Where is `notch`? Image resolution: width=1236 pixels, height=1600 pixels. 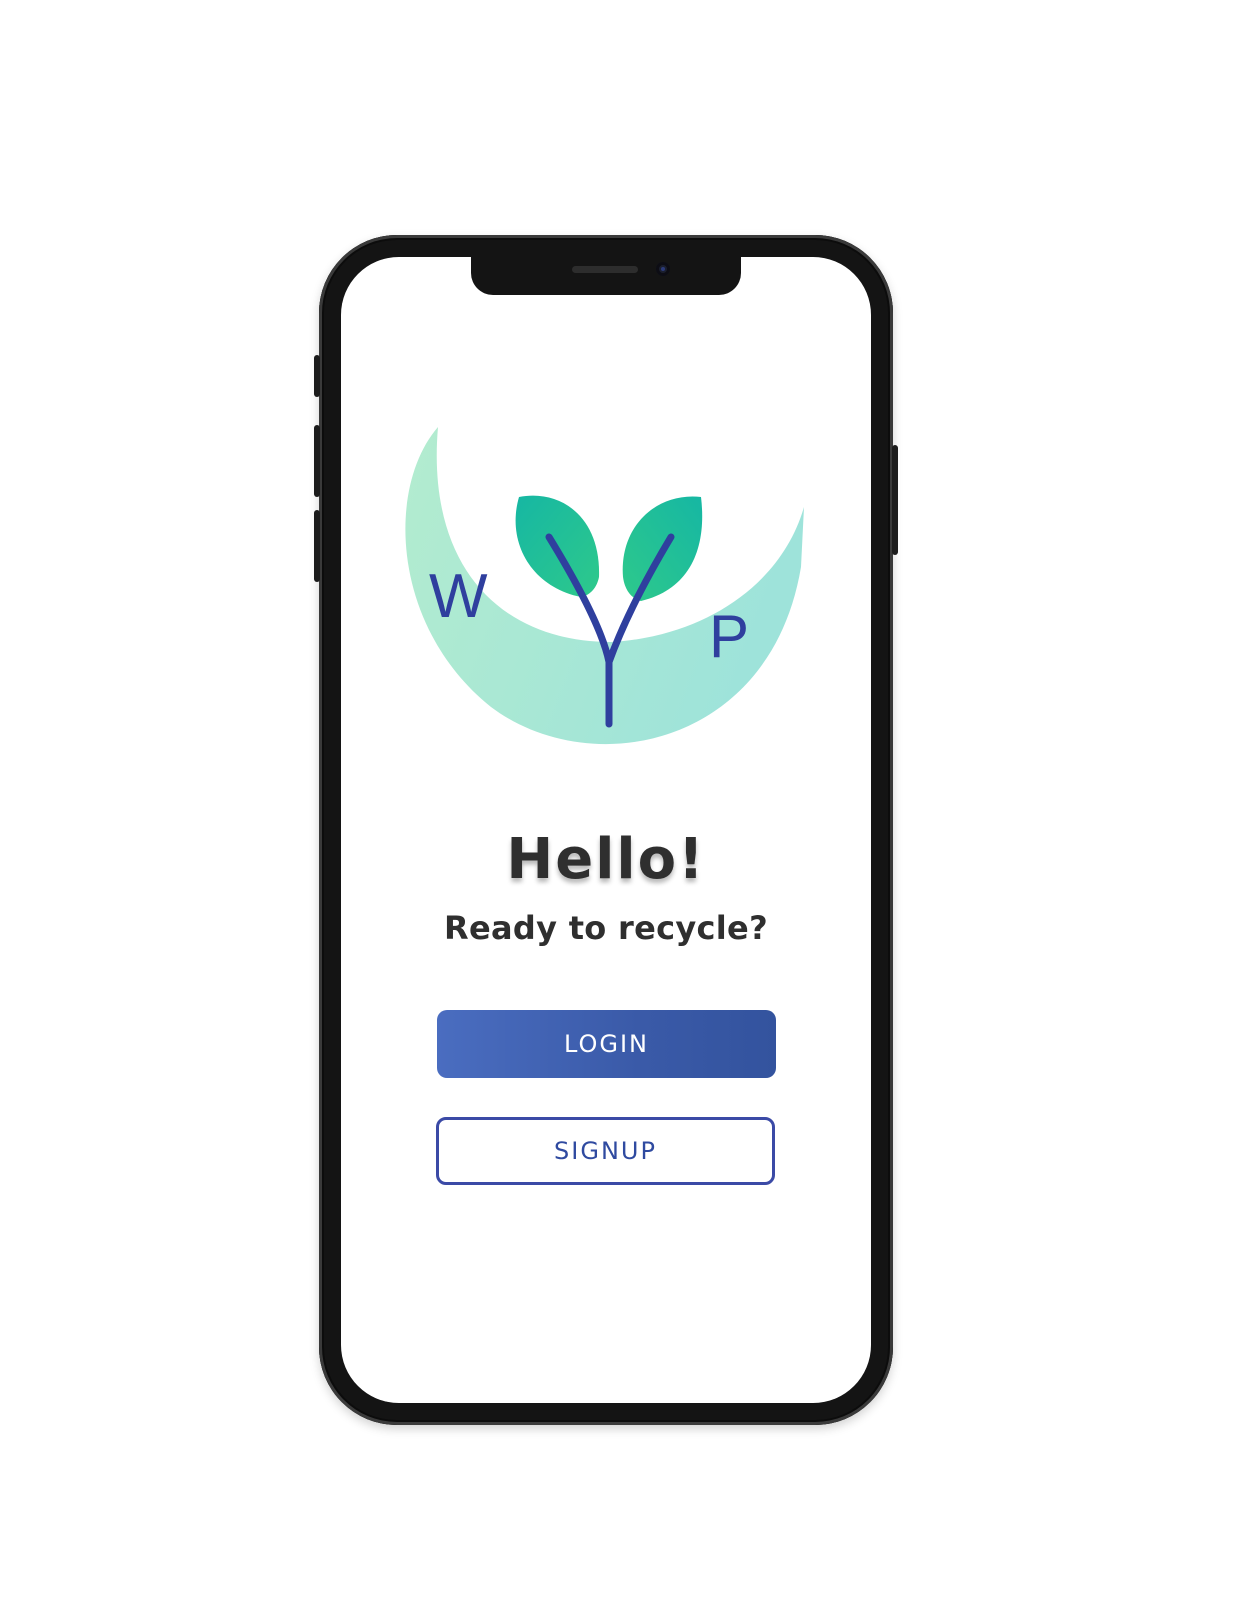
notch is located at coordinates (606, 276).